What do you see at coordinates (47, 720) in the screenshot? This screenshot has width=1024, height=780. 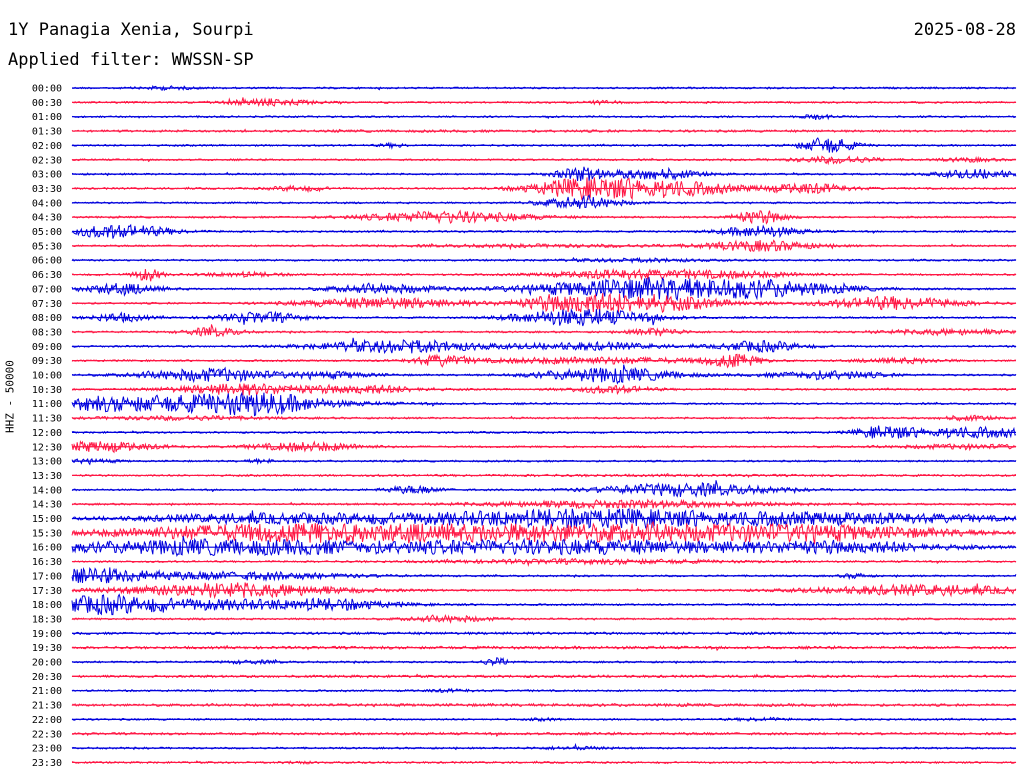 I see `time-label: 22:00` at bounding box center [47, 720].